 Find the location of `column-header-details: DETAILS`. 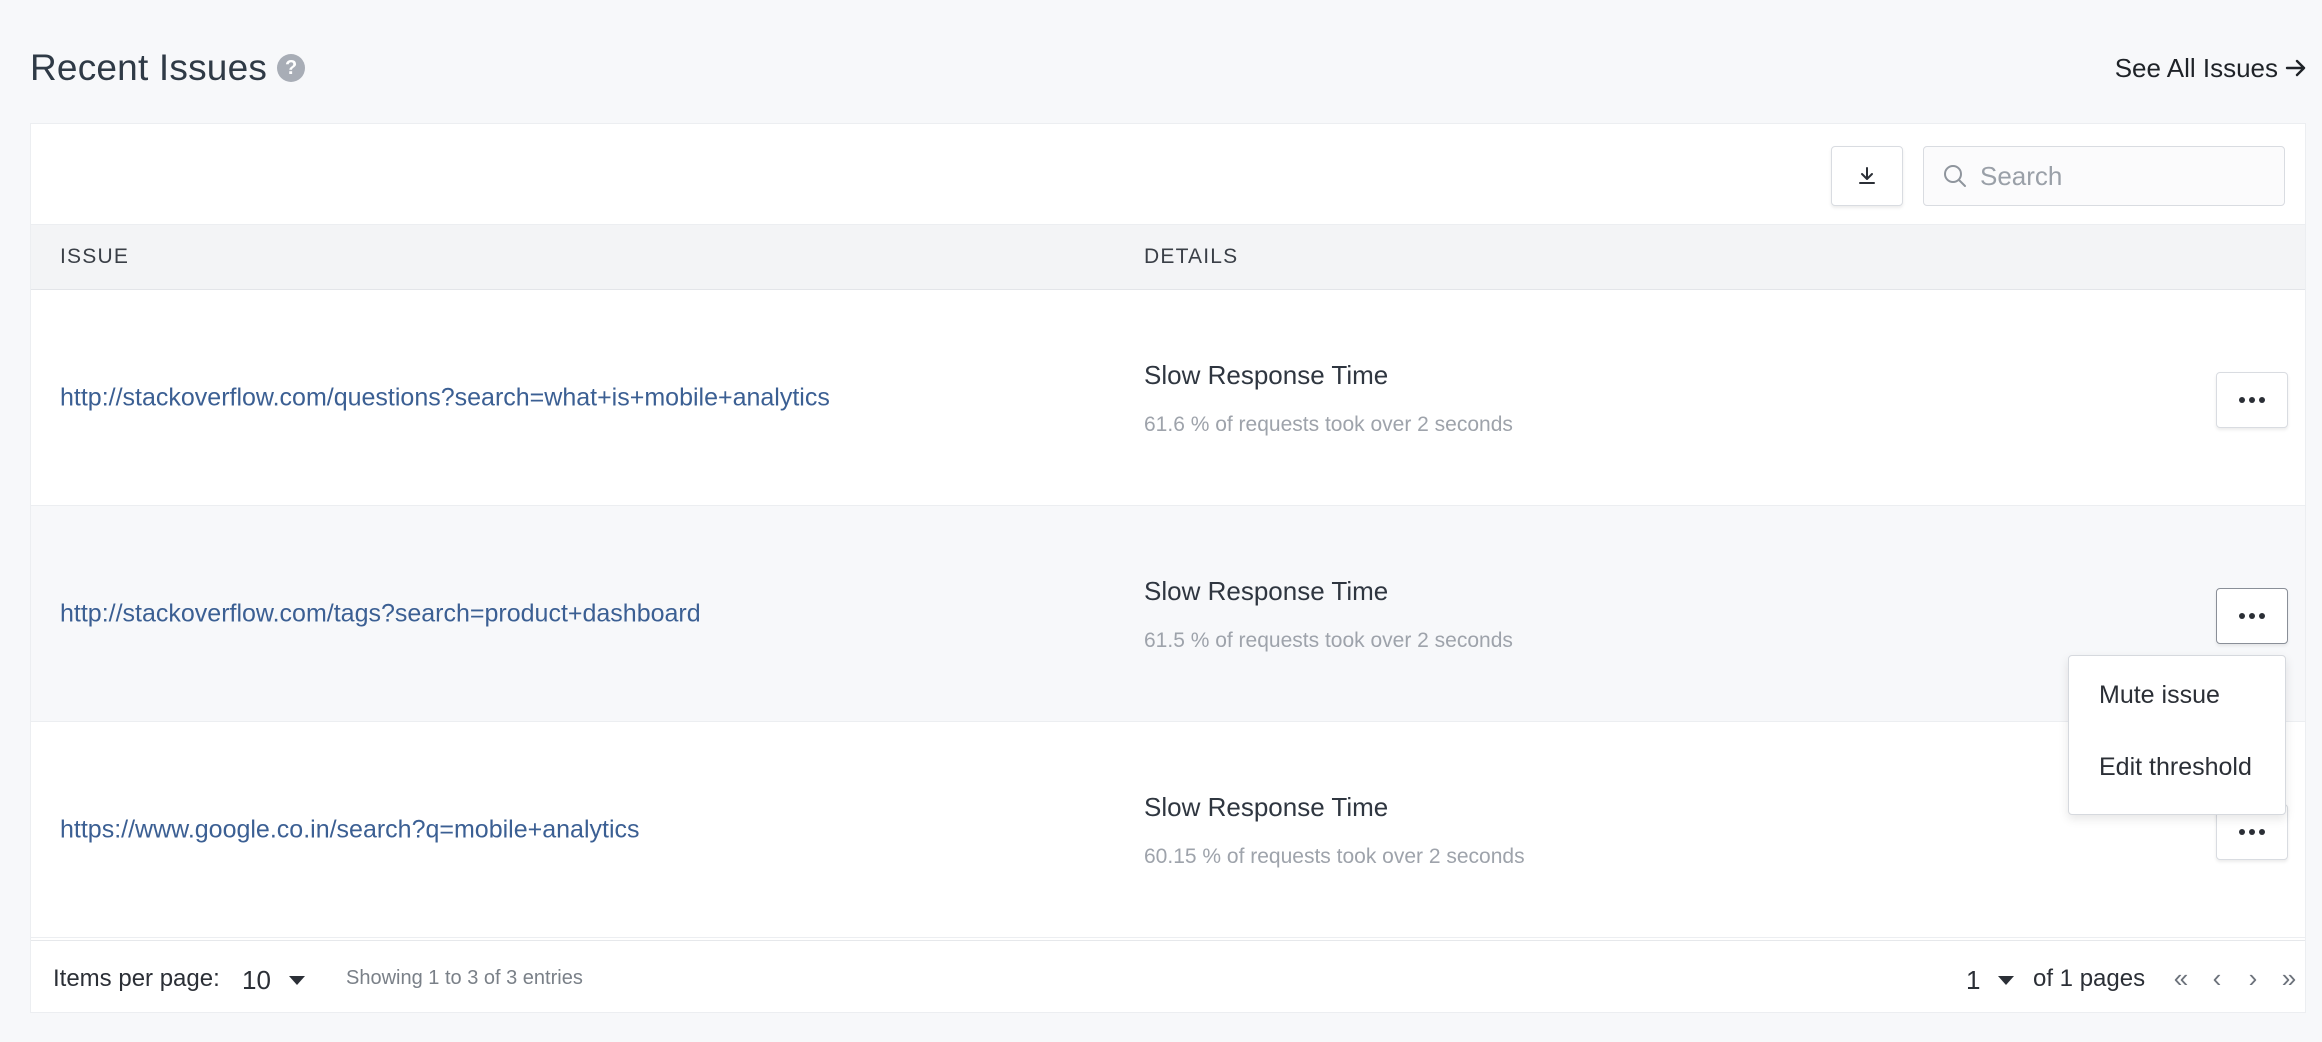

column-header-details: DETAILS is located at coordinates (1191, 256).